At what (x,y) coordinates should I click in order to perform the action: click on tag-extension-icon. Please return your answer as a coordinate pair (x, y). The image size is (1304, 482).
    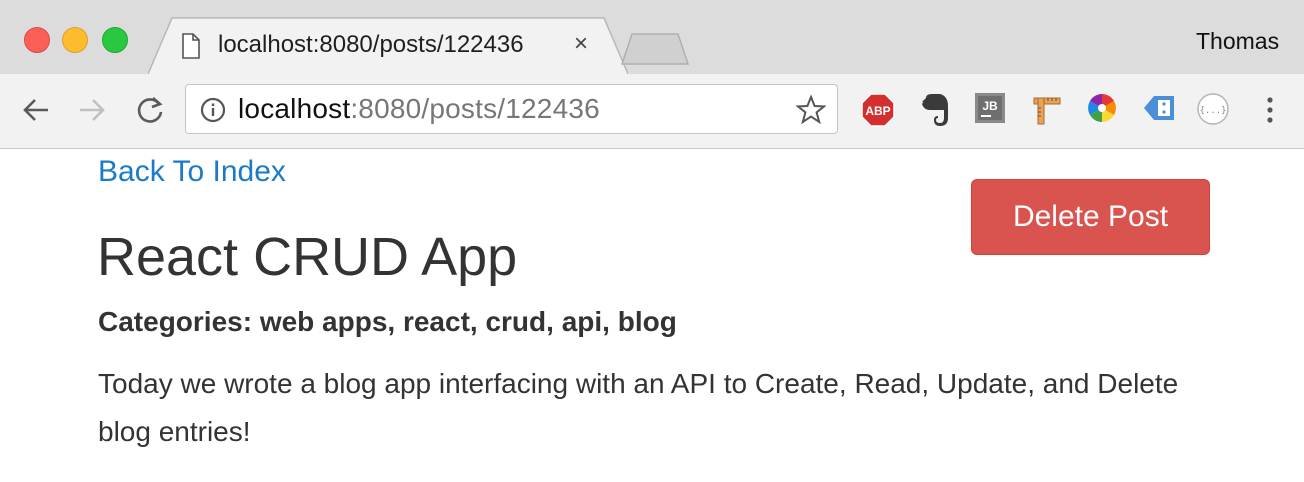
    Looking at the image, I should click on (1159, 108).